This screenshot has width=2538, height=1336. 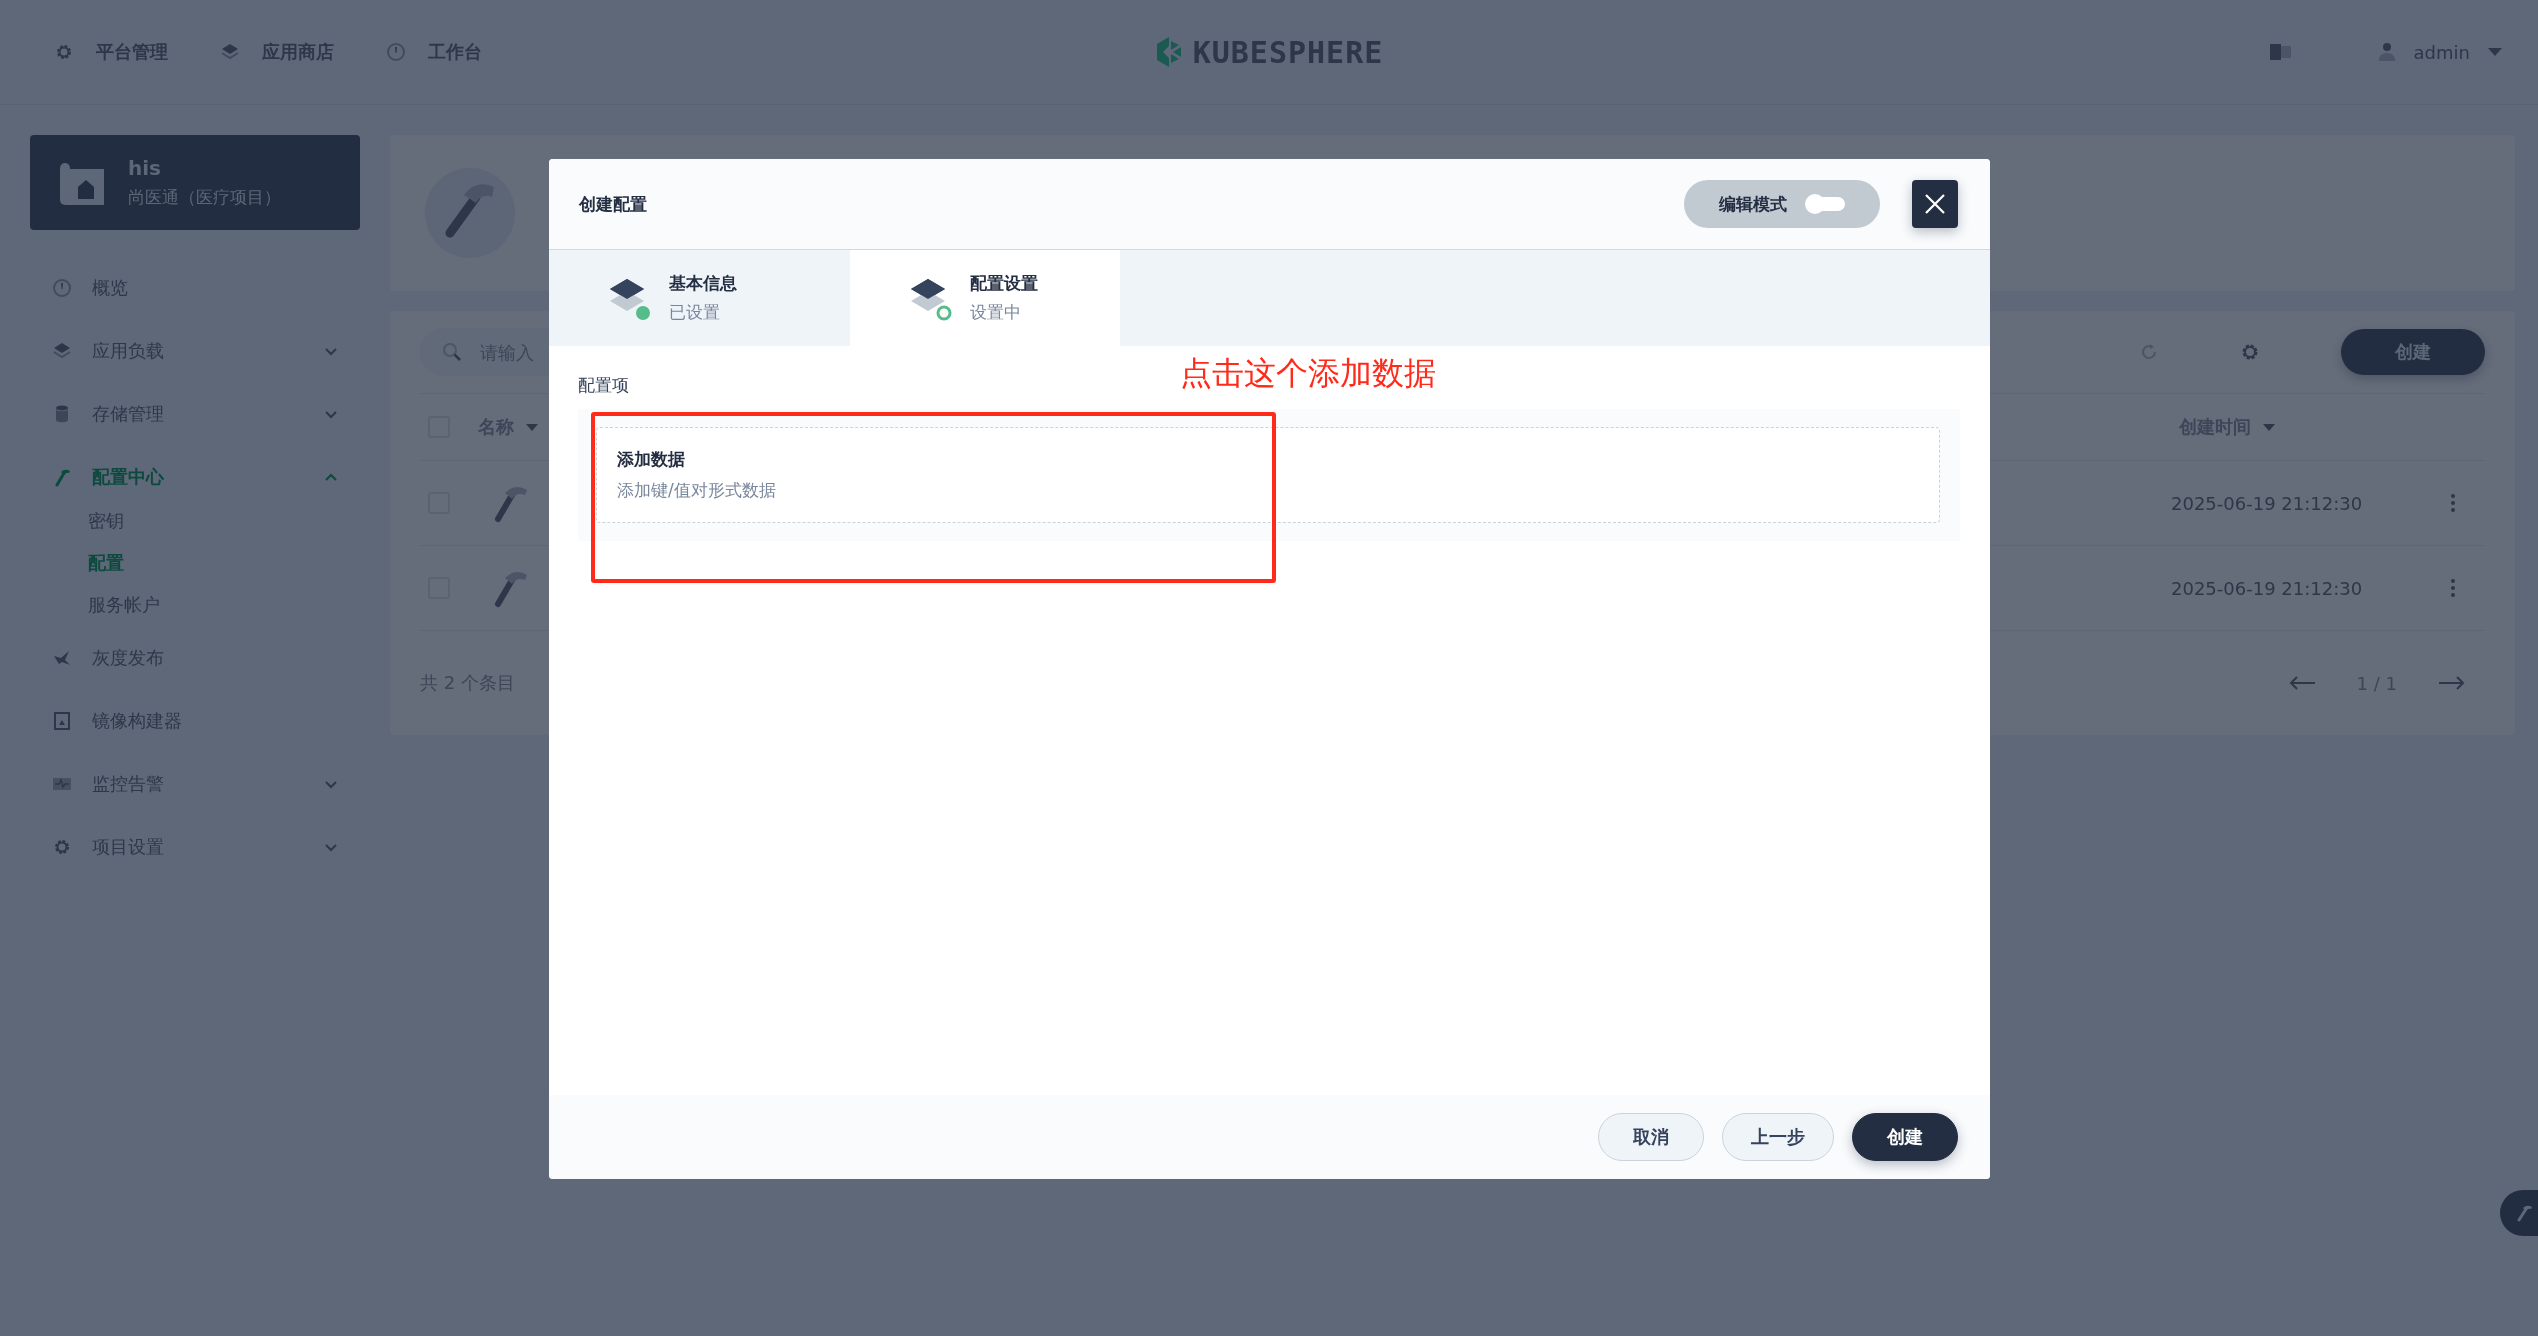 What do you see at coordinates (2451, 683) in the screenshot?
I see `next-page-icon` at bounding box center [2451, 683].